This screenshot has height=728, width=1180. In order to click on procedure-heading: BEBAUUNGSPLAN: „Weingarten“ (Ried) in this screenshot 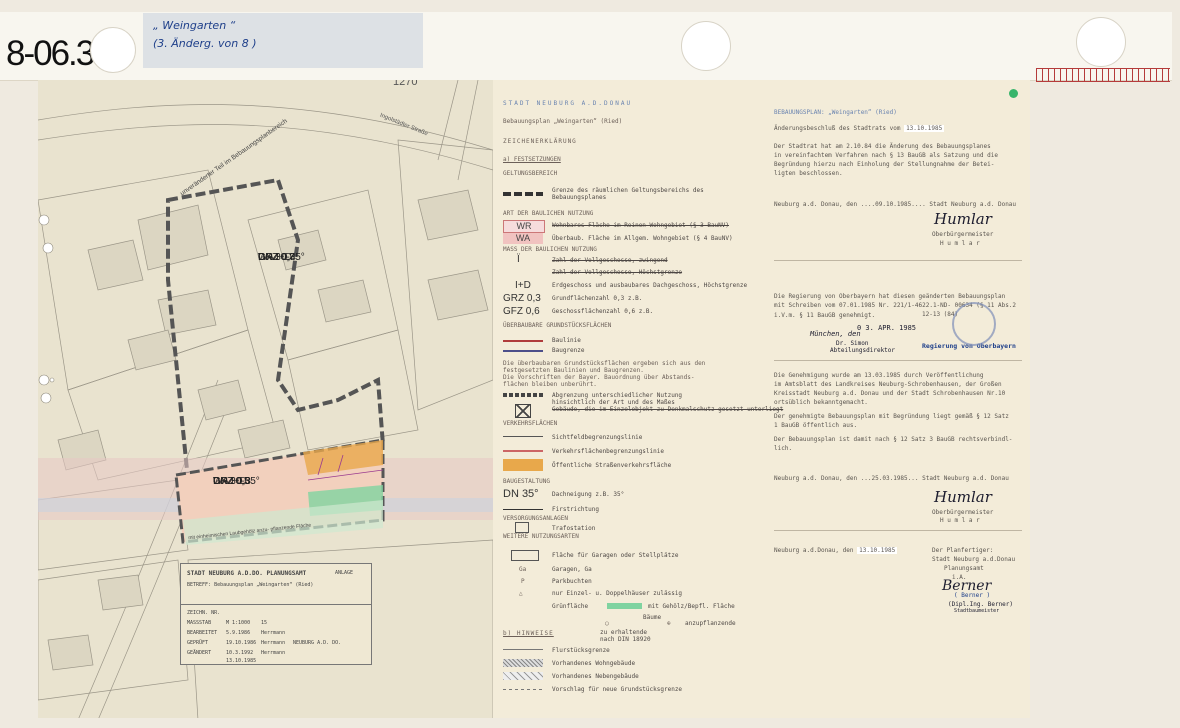, I will do `click(835, 112)`.